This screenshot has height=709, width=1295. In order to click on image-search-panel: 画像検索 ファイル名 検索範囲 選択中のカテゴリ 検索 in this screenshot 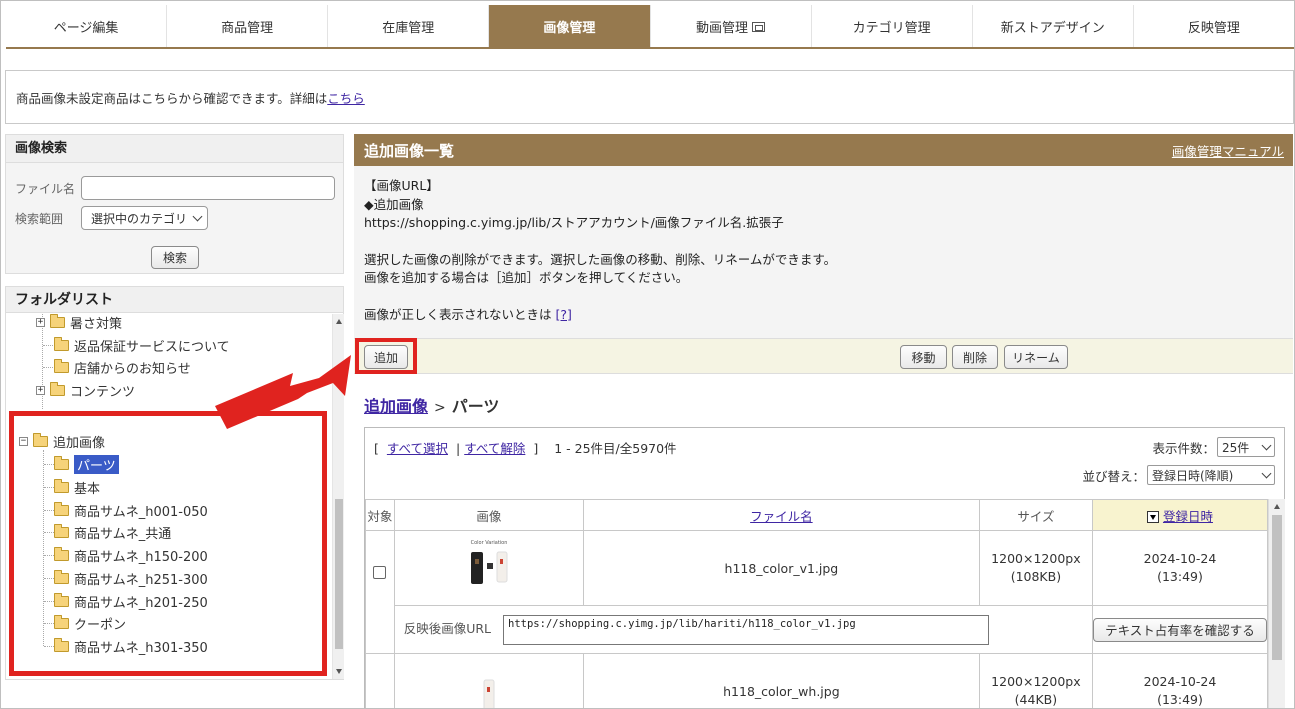, I will do `click(174, 204)`.